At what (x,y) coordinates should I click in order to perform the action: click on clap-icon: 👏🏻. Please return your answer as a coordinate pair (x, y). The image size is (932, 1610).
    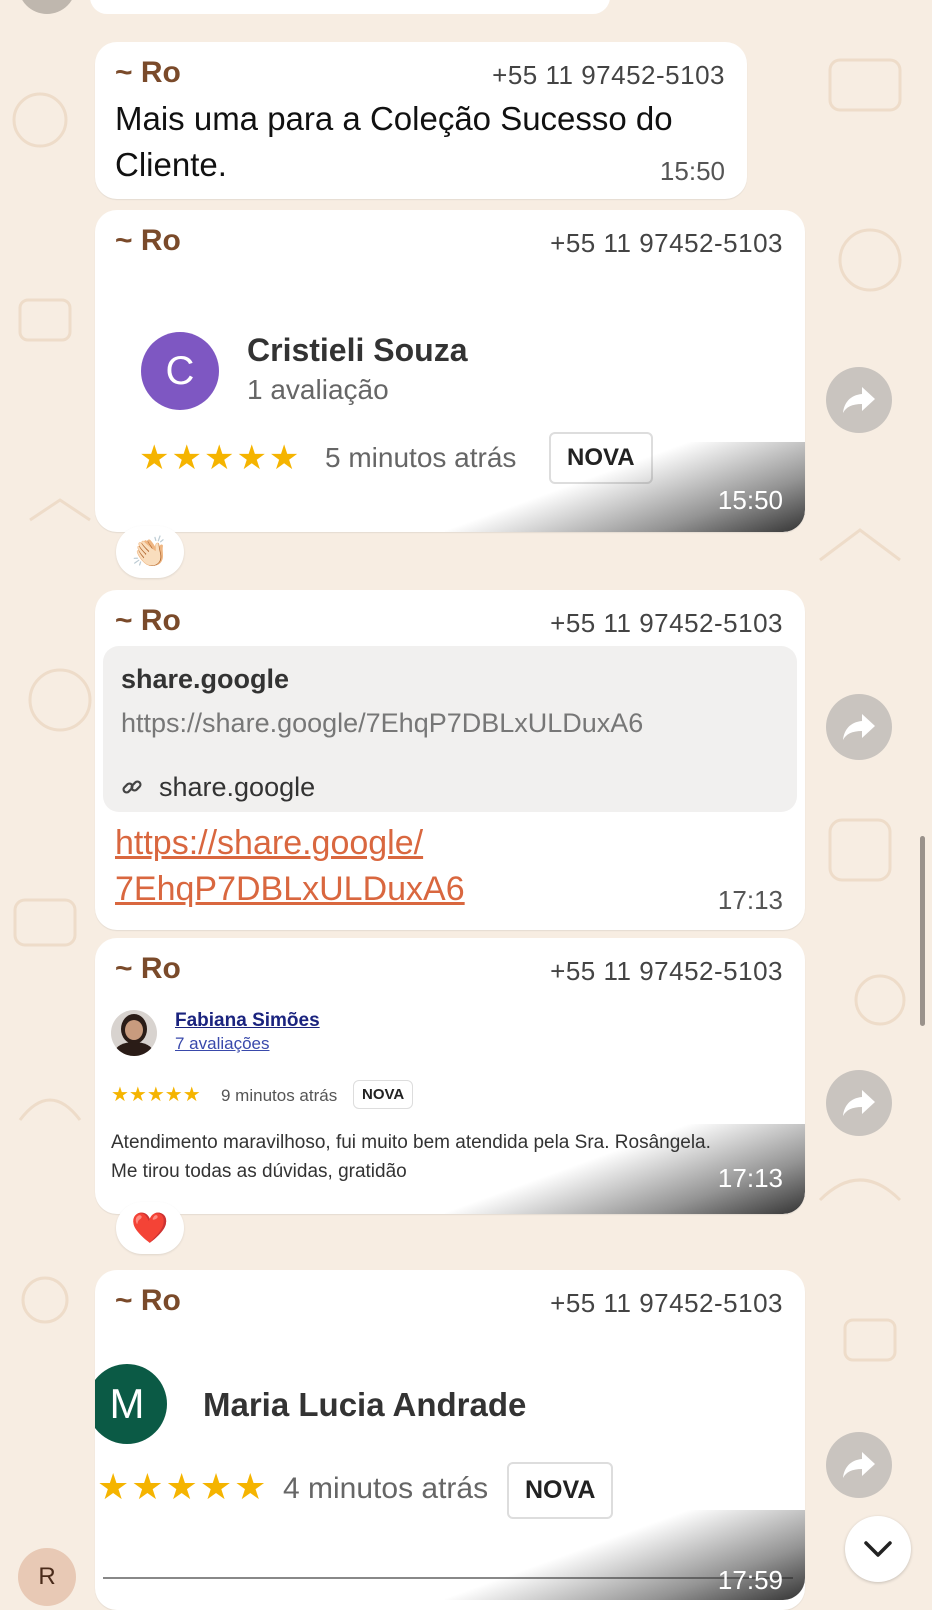
    Looking at the image, I should click on (150, 552).